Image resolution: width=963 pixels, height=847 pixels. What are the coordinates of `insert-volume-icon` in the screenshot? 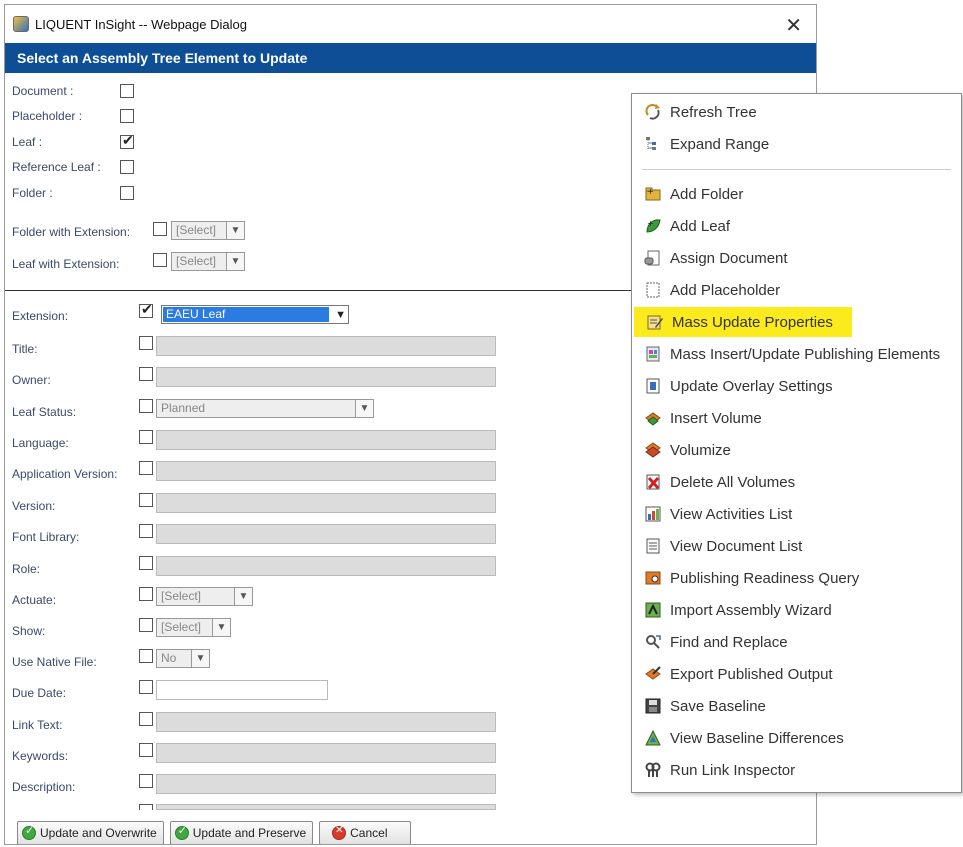 It's located at (653, 418).